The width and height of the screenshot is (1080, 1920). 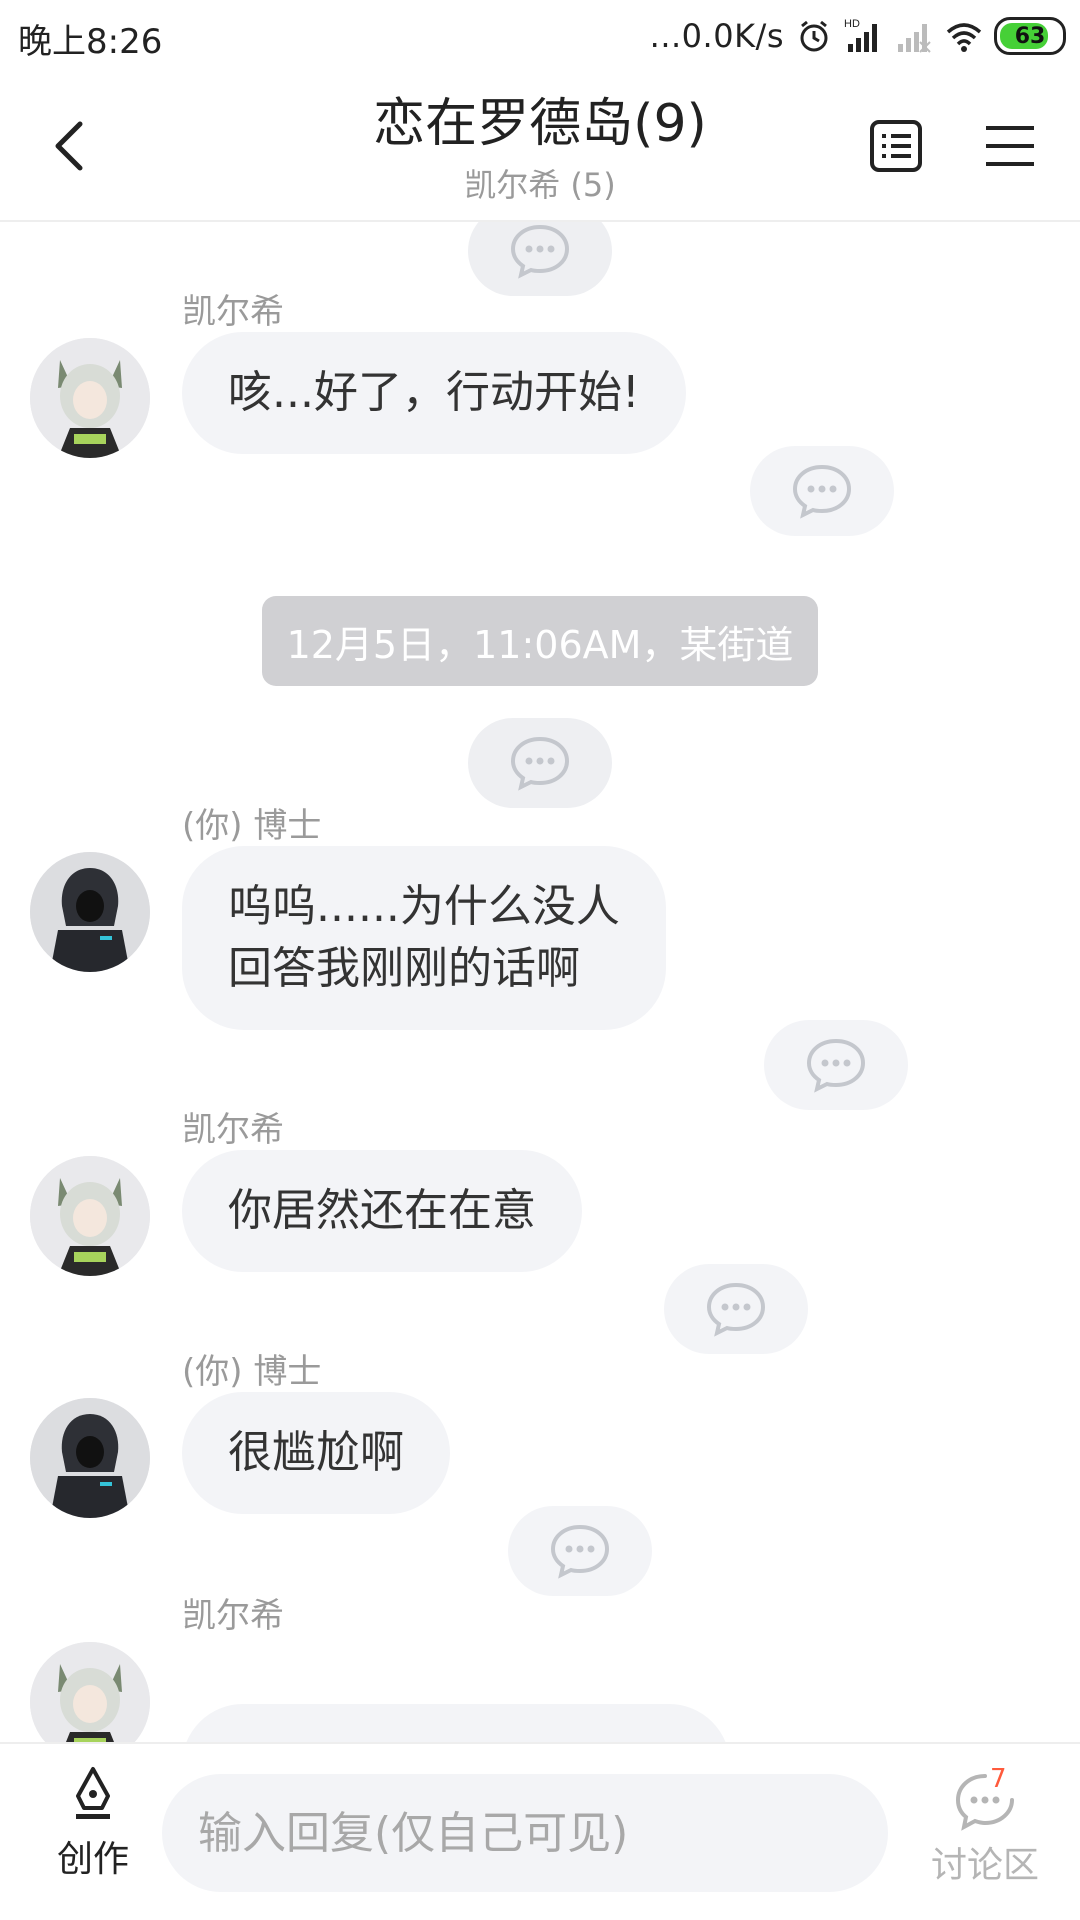 I want to click on create-button: 创作, so click(x=93, y=1824).